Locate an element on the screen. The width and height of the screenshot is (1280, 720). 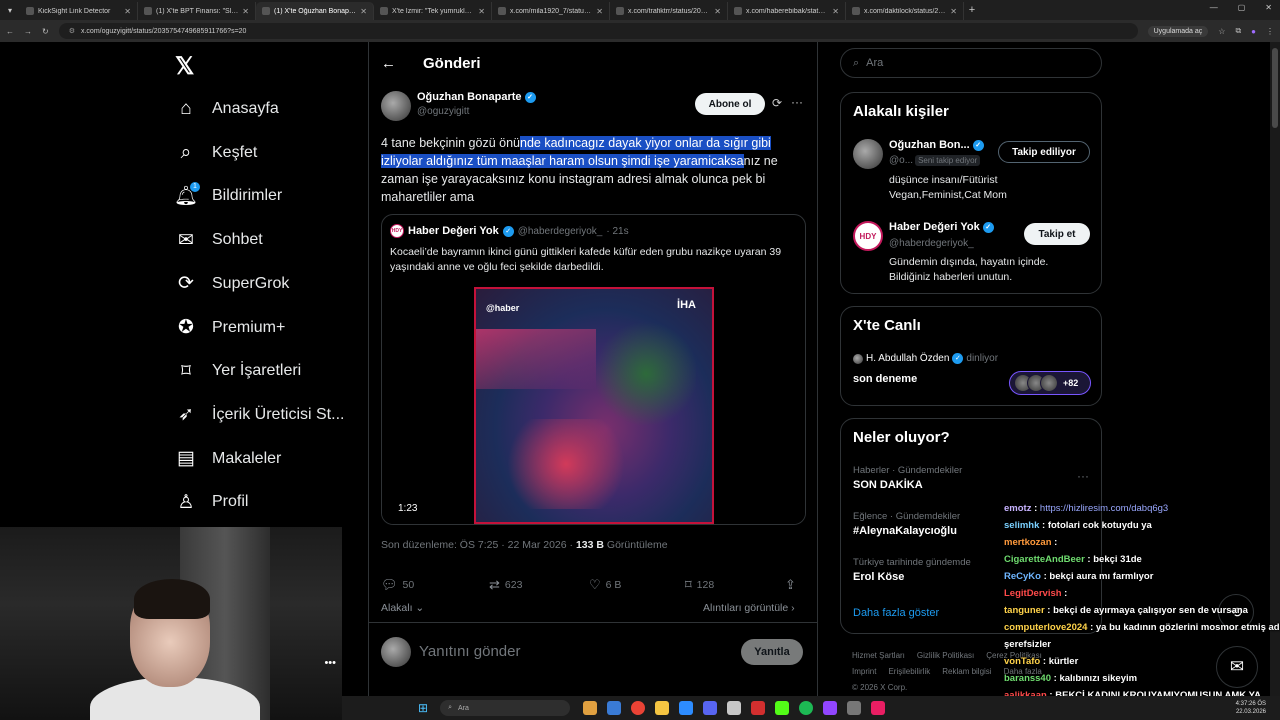
tab-search-icon: ▾ is located at coordinates (10, 10).